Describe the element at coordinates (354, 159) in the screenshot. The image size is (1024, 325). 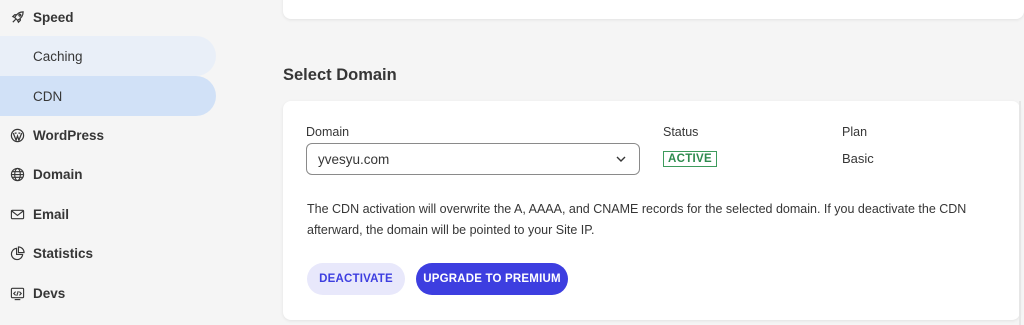
I see `domain-select-value: yvesyu.com` at that location.